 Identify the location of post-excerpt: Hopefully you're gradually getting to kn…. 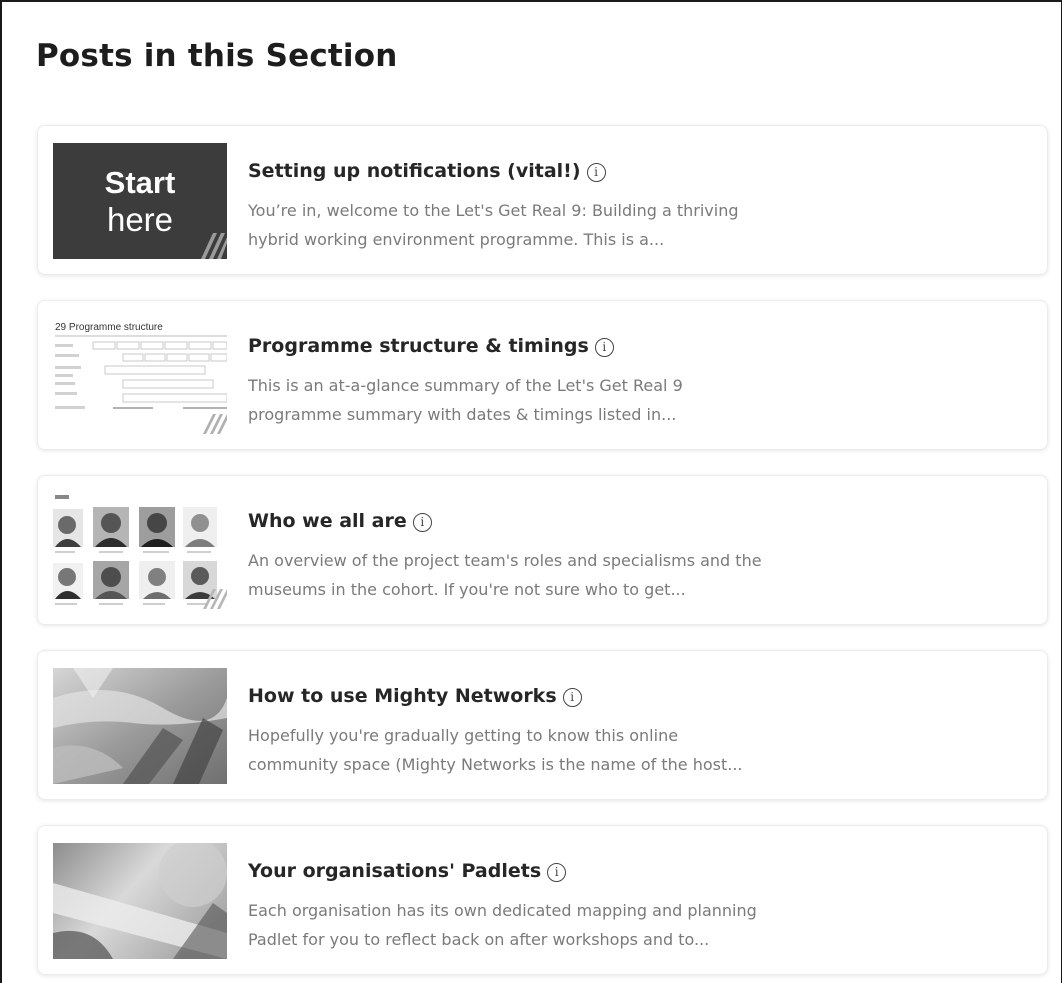
(495, 750).